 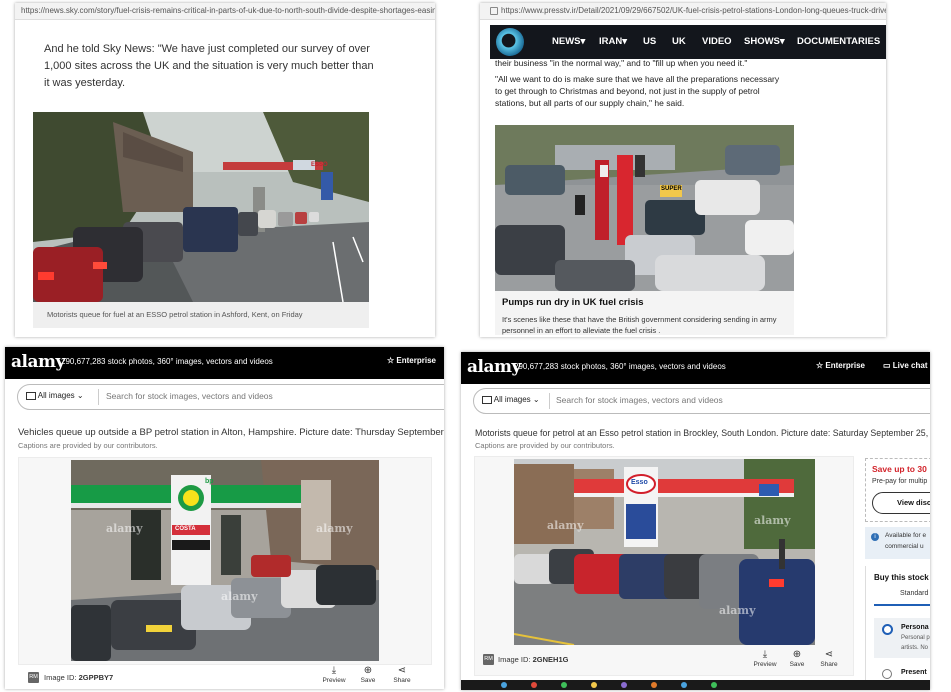 I want to click on save-label: Save, so click(x=368, y=680).